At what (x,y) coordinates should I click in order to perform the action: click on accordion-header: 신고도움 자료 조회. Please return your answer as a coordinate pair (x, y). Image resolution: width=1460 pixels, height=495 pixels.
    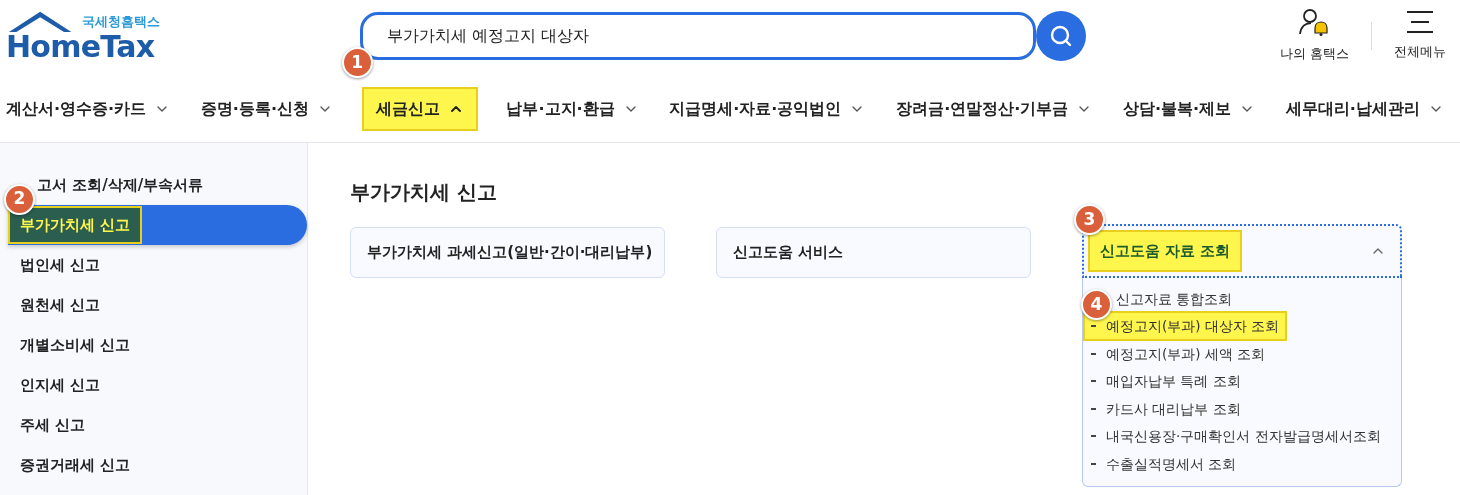
    Looking at the image, I should click on (1242, 251).